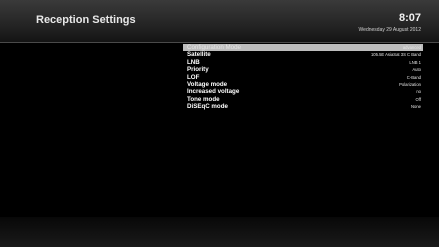 The image size is (439, 247). What do you see at coordinates (213, 92) in the screenshot?
I see `setting-label: Increased voltage` at bounding box center [213, 92].